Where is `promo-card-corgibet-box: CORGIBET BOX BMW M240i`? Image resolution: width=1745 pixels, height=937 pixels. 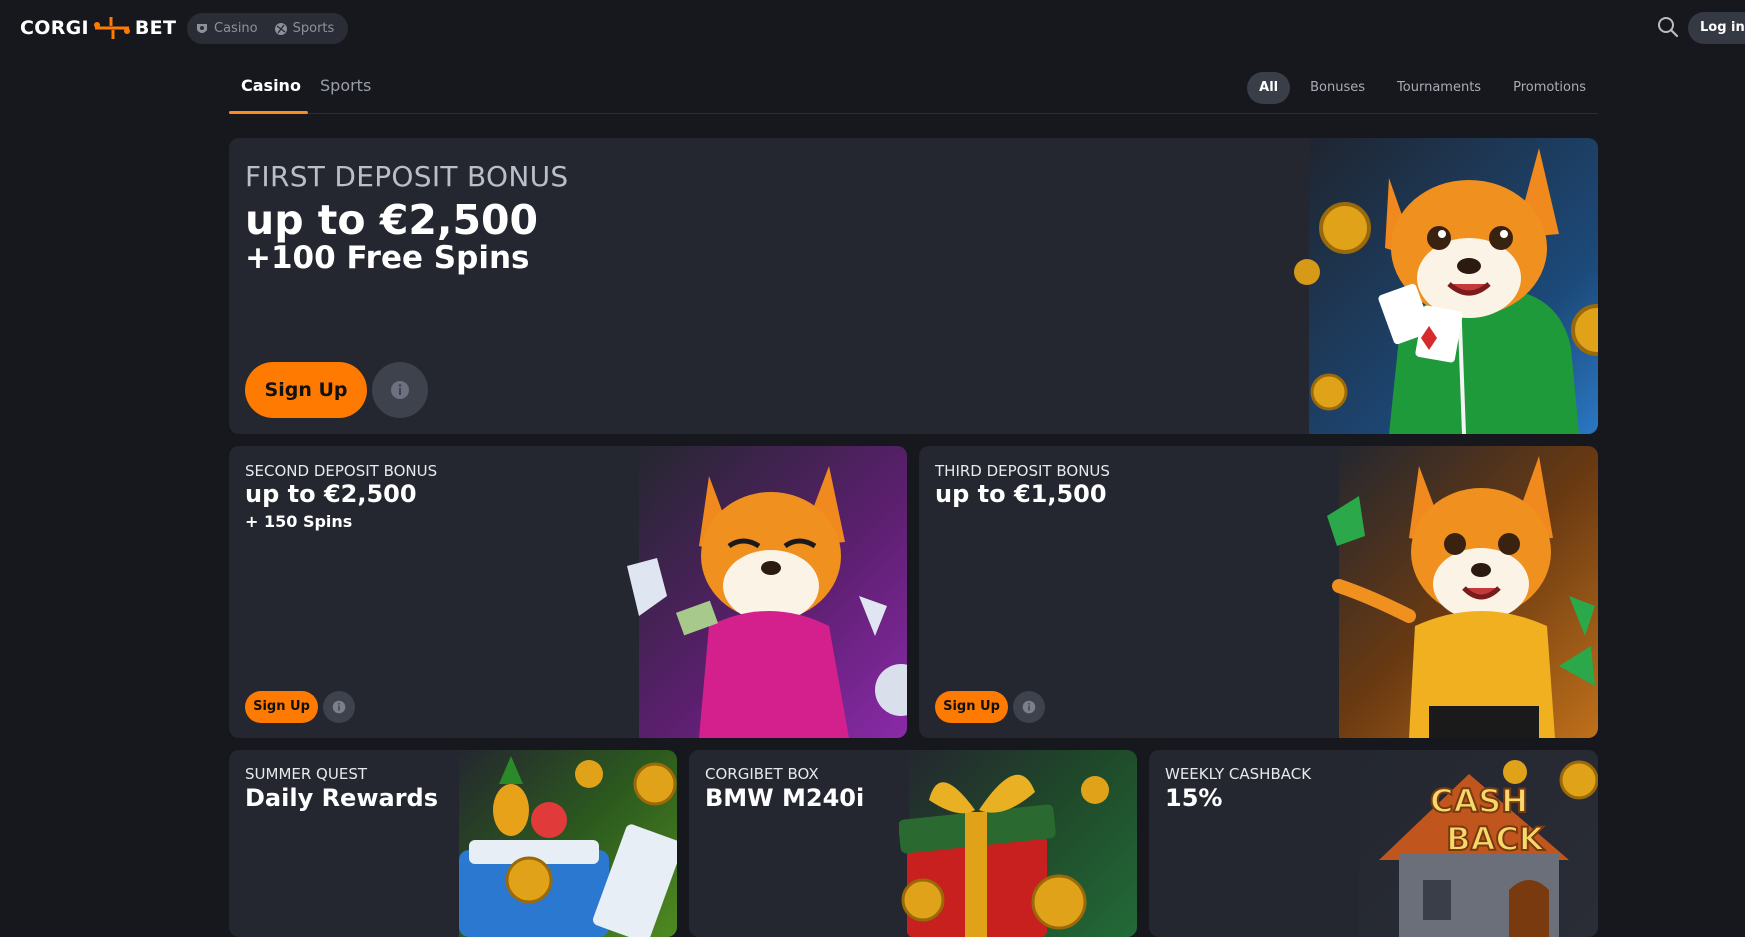
promo-card-corgibet-box: CORGIBET BOX BMW M240i is located at coordinates (913, 843).